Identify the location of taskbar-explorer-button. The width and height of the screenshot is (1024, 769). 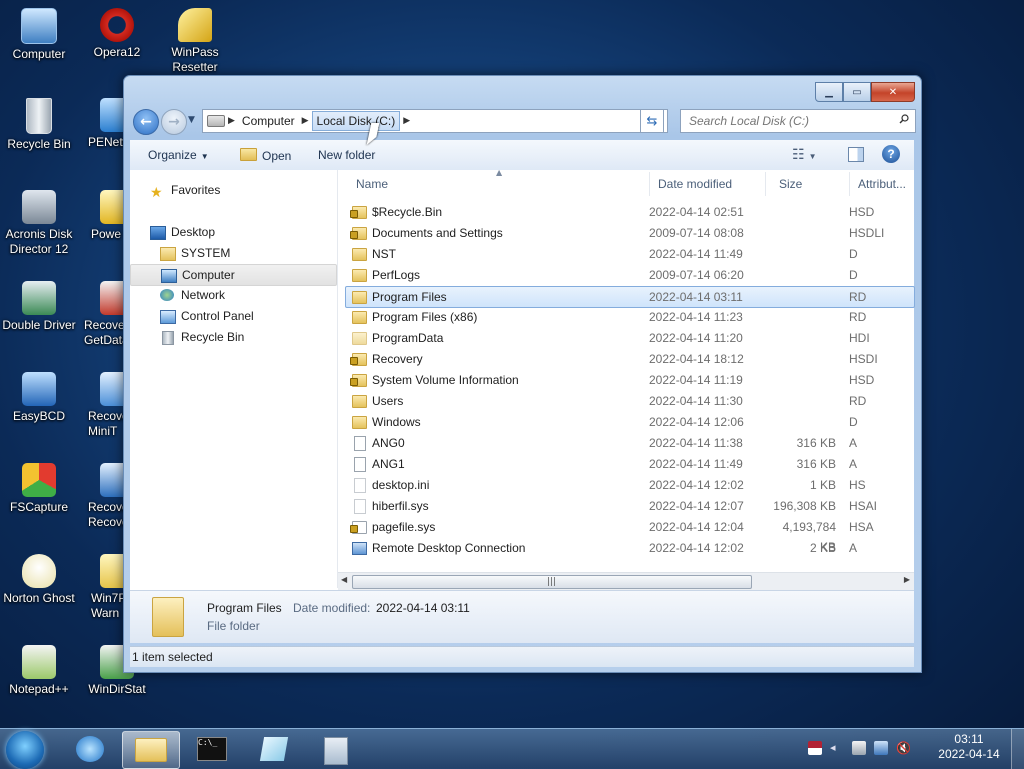
(151, 750).